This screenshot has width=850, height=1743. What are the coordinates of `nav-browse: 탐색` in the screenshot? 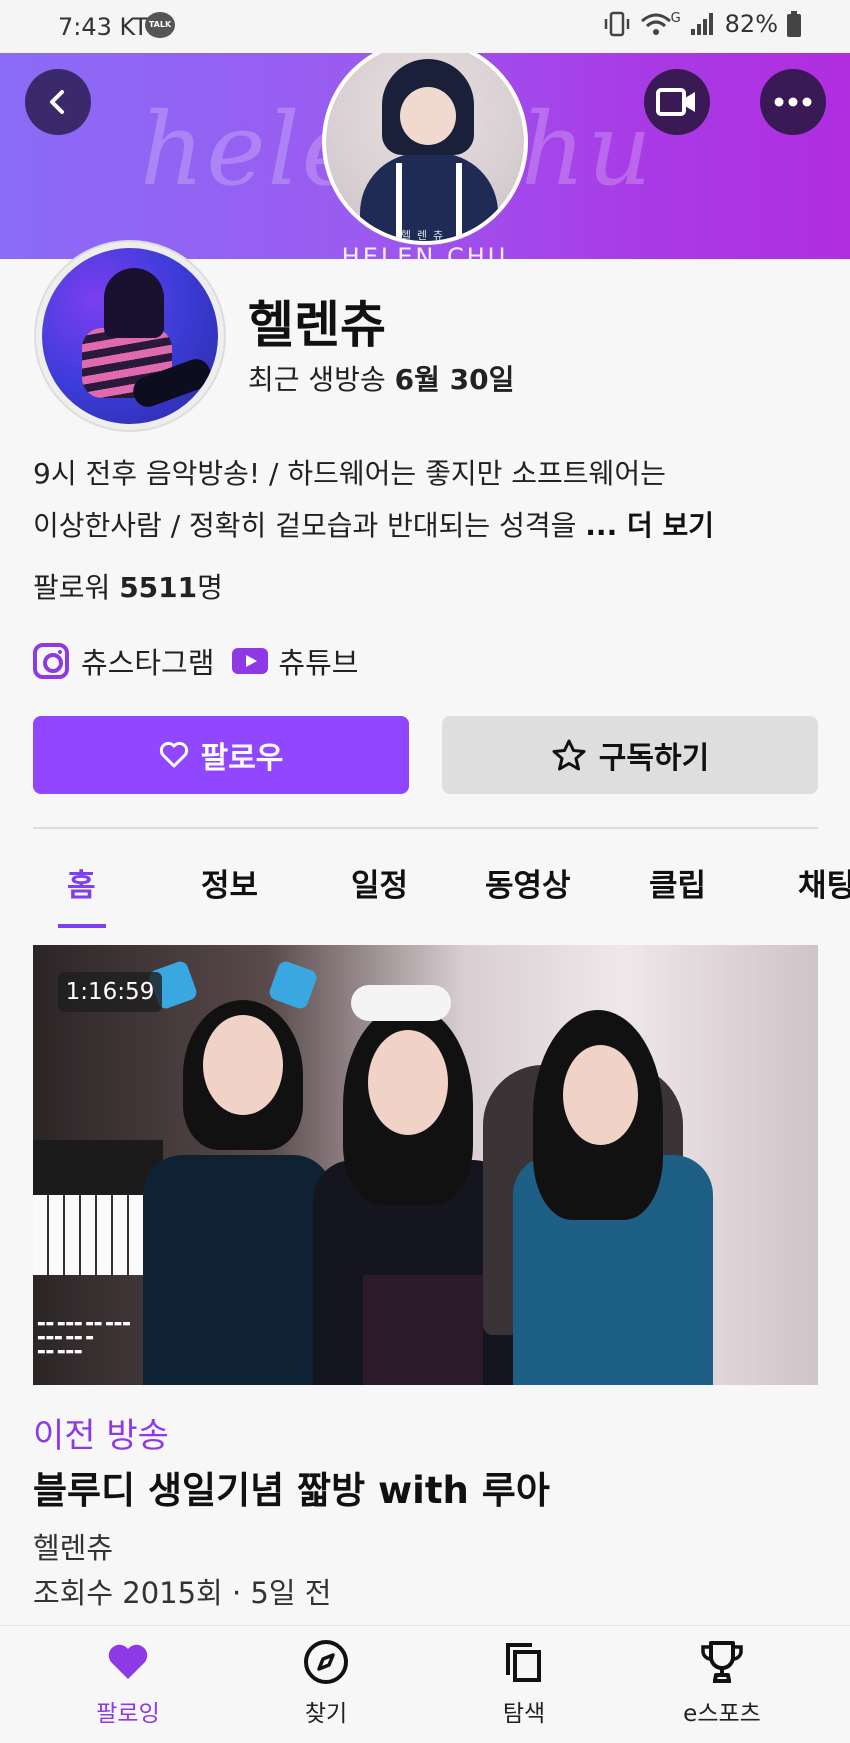 It's located at (524, 1681).